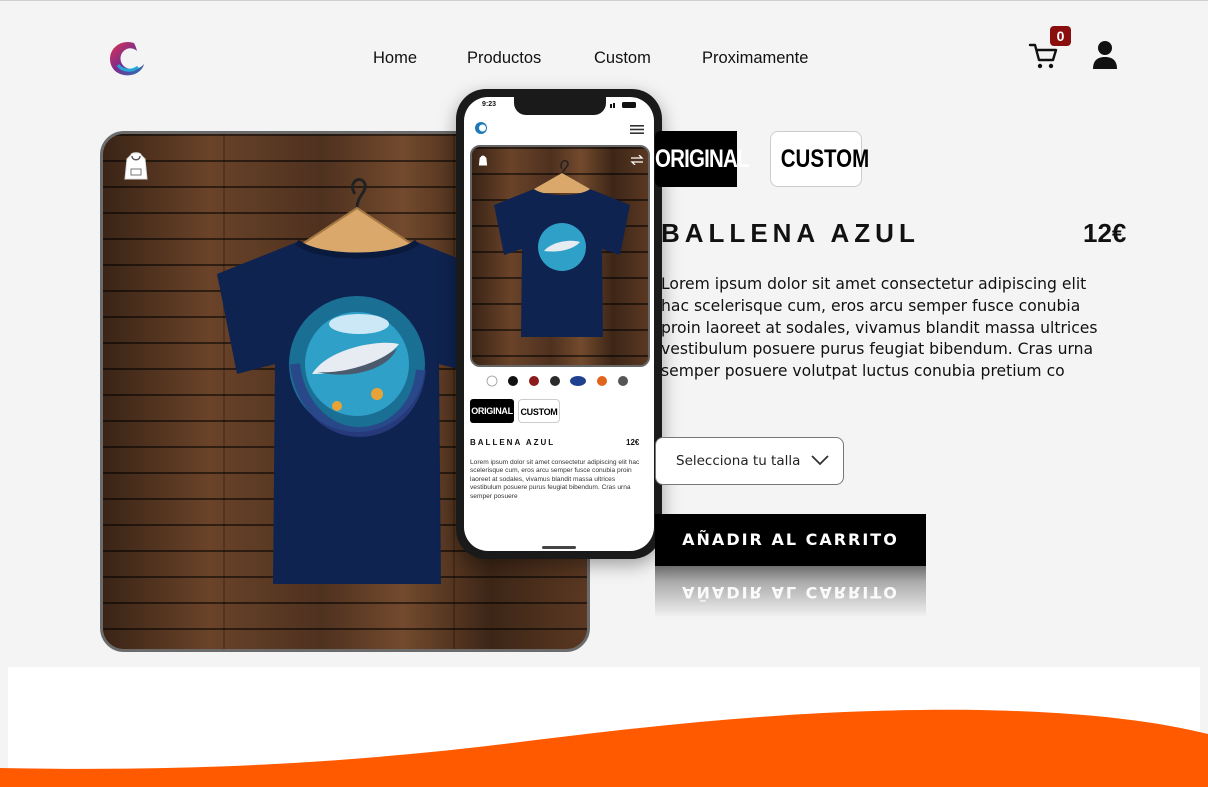 This screenshot has width=1208, height=787. I want to click on tab-original: ORIGINAL, so click(702, 159).